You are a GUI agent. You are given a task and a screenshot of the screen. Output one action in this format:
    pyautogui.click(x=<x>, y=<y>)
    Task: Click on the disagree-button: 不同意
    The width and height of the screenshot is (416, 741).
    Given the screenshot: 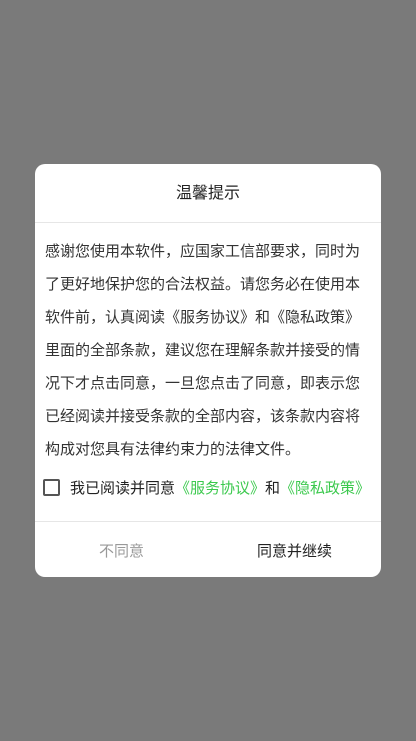 What is the action you would take?
    pyautogui.click(x=121, y=549)
    